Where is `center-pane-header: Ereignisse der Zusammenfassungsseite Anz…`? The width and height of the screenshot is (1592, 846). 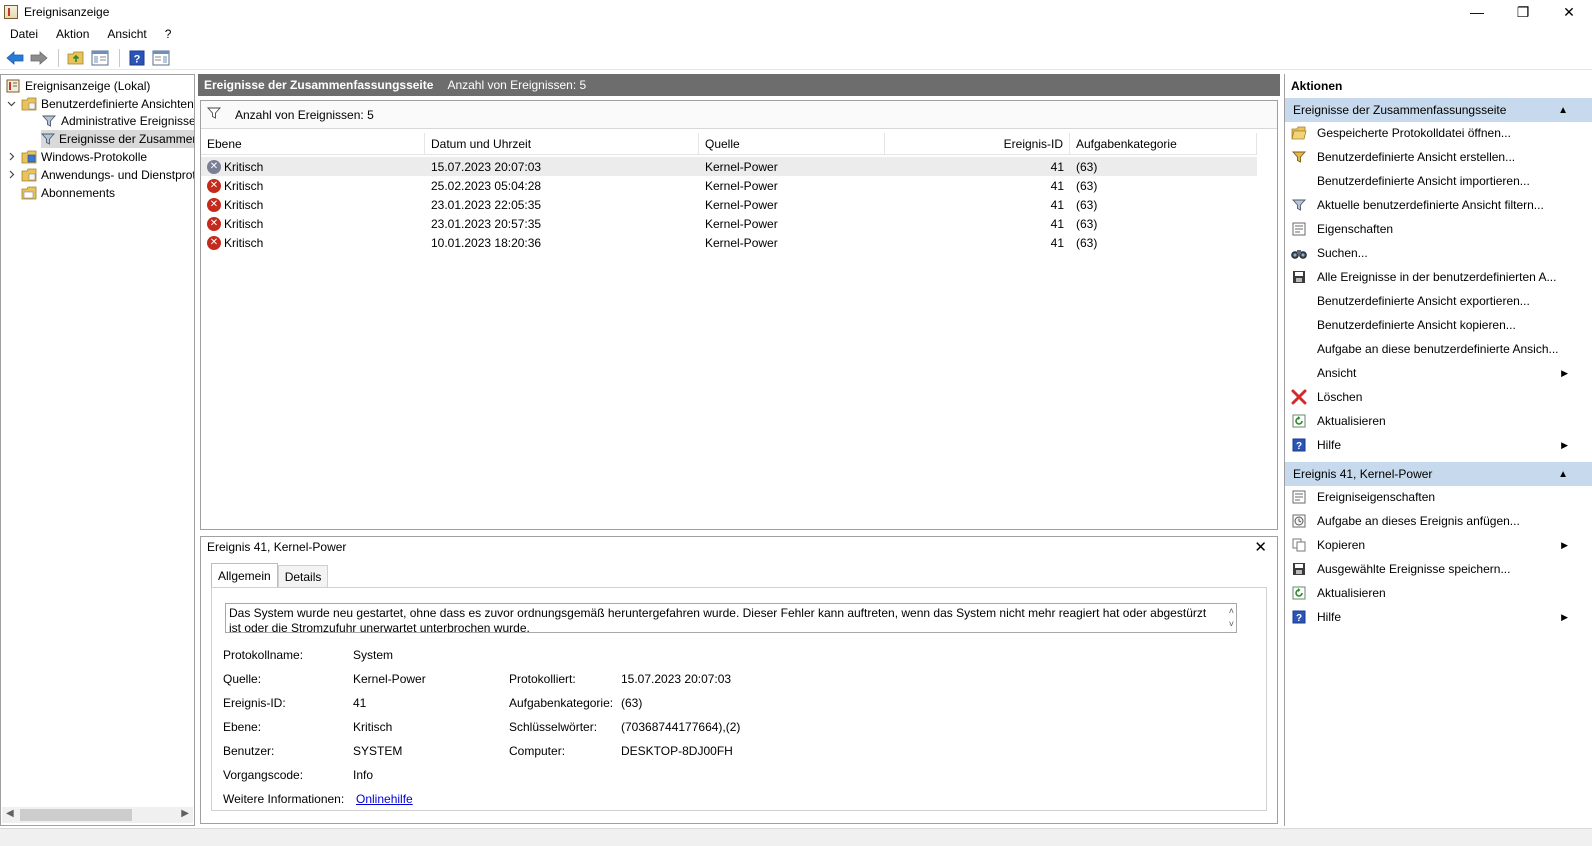 center-pane-header: Ereignisse der Zusammenfassungsseite Anz… is located at coordinates (739, 85).